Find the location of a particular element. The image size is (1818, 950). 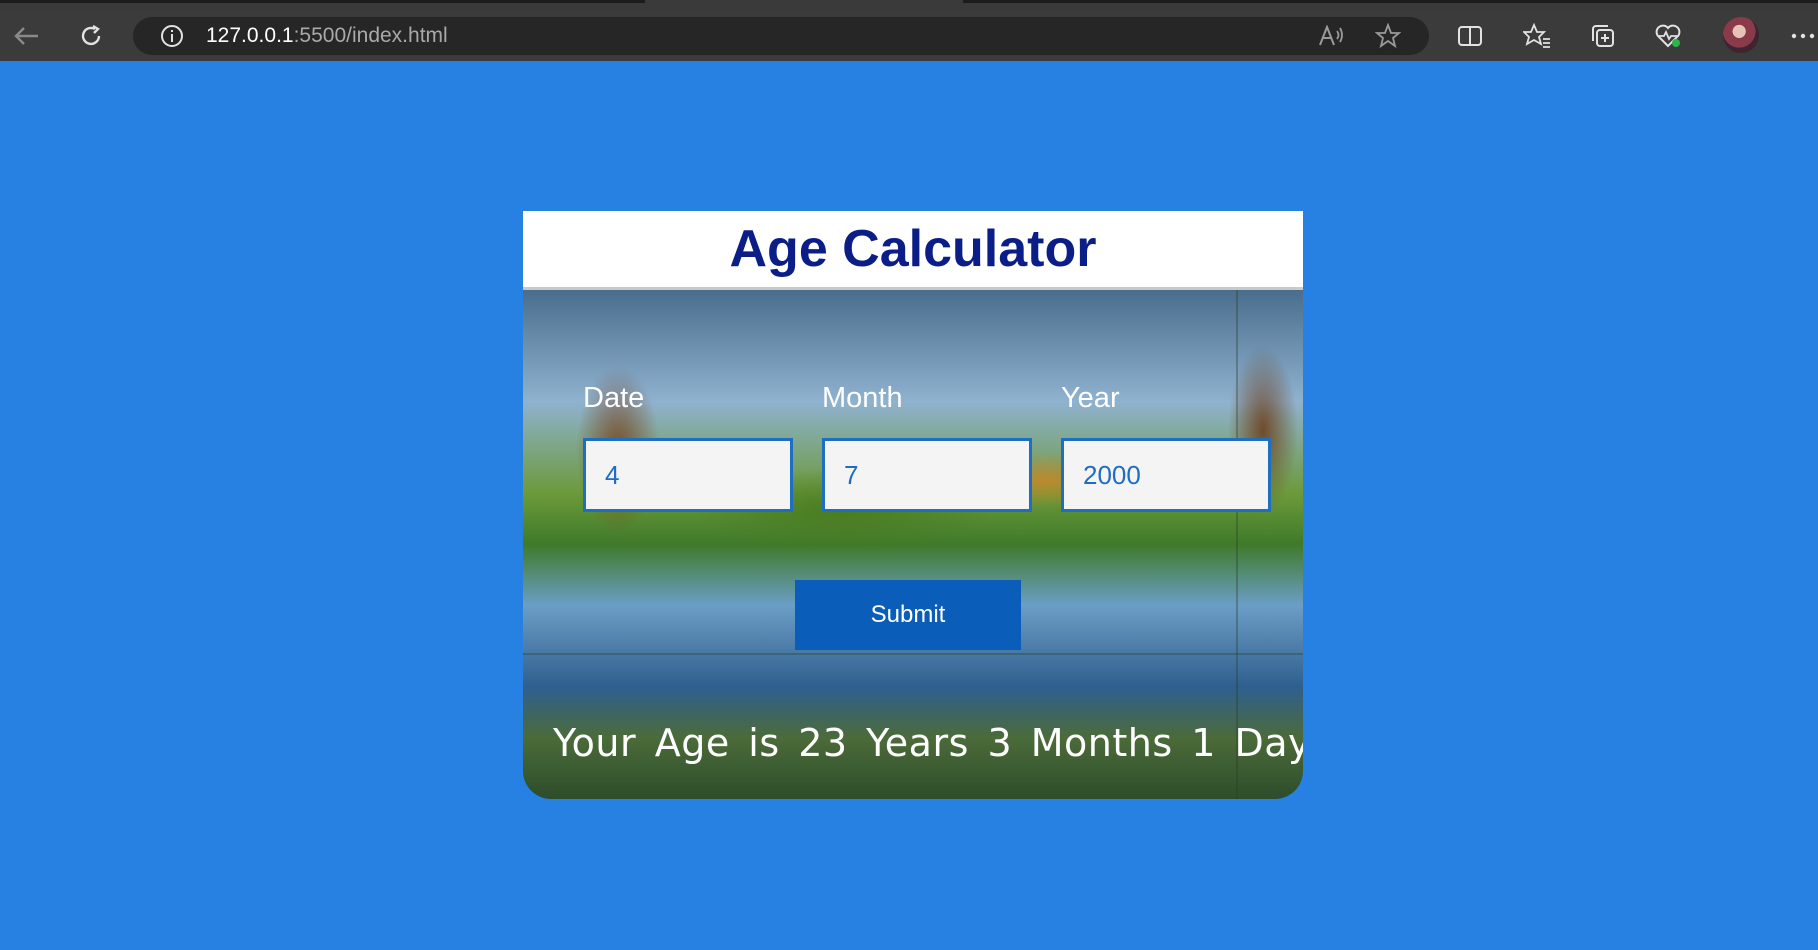

month-label: Month is located at coordinates (862, 398).